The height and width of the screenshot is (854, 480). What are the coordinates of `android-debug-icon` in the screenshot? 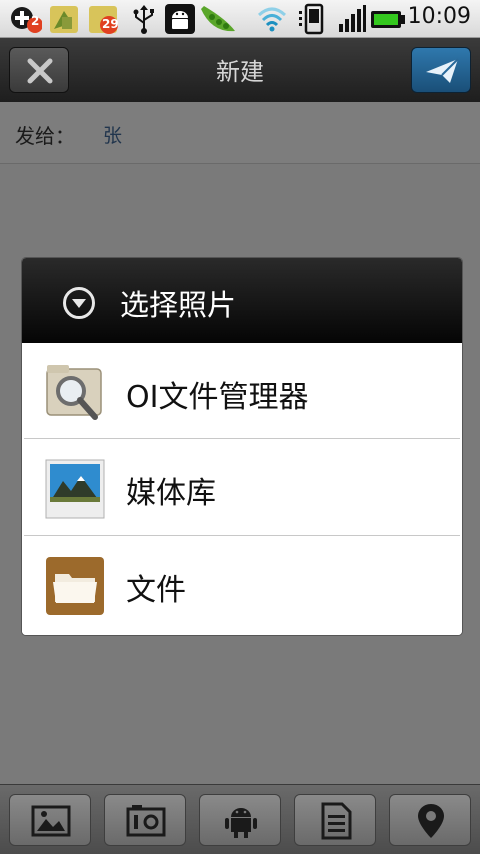 It's located at (180, 19).